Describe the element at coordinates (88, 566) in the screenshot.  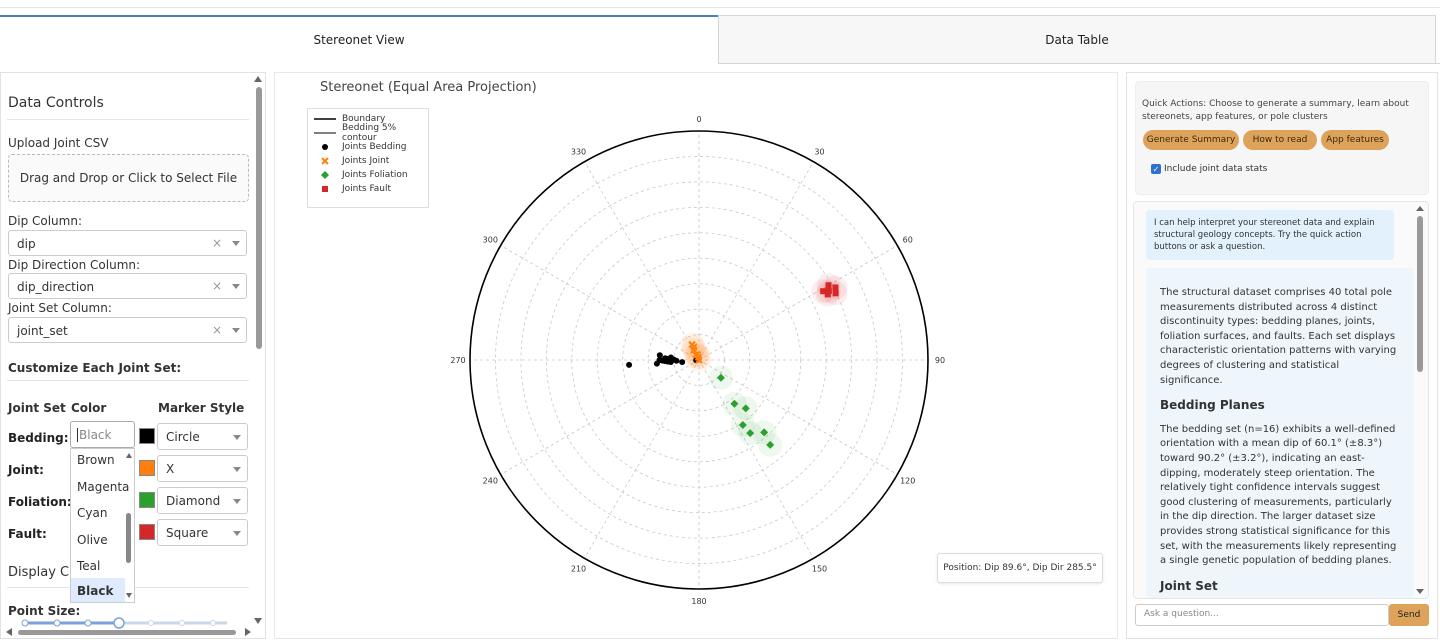
I see `color-option-teal: Teal` at that location.